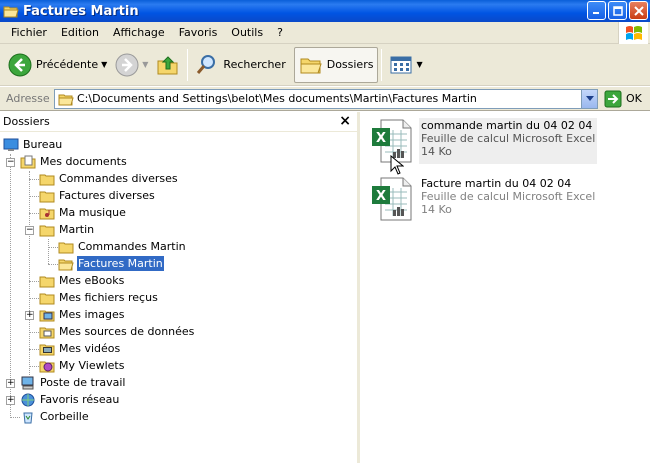 This screenshot has height=463, width=650. Describe the element at coordinates (47, 332) in the screenshot. I see `data-sources-folder-icon` at that location.